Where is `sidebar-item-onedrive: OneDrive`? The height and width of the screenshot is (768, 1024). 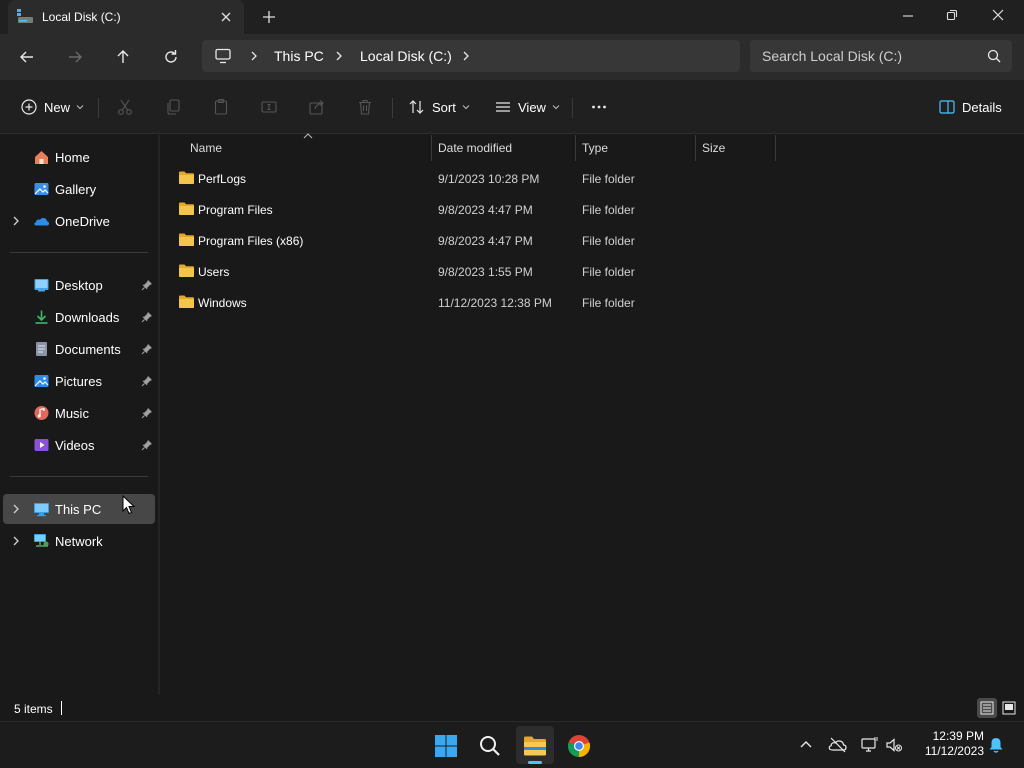 sidebar-item-onedrive: OneDrive is located at coordinates (79, 221).